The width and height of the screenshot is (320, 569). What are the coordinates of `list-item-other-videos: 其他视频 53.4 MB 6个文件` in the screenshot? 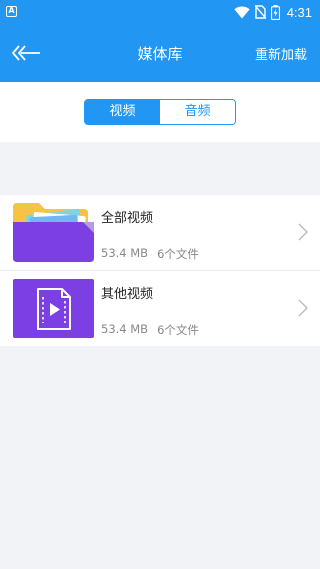 It's located at (160, 308).